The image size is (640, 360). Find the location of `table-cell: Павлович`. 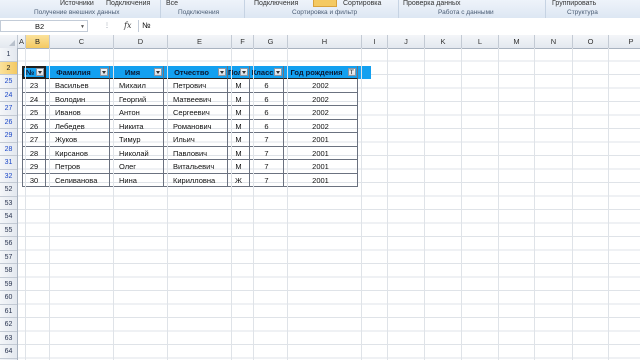

table-cell: Павлович is located at coordinates (196, 153).